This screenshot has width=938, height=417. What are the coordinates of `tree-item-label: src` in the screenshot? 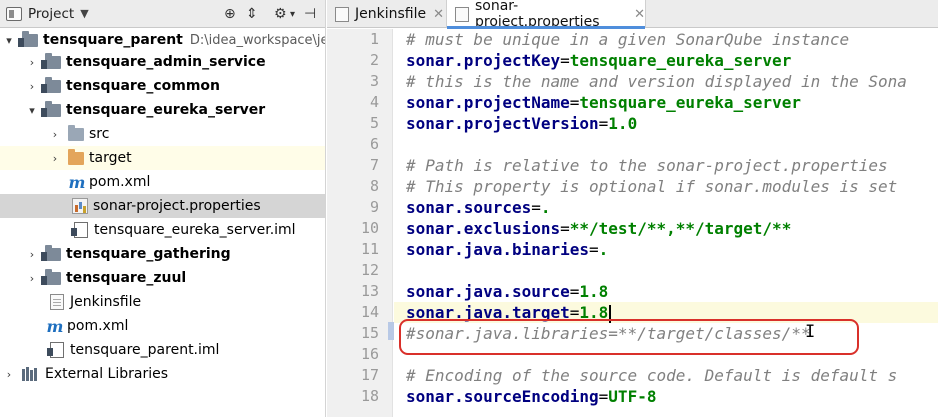 It's located at (99, 134).